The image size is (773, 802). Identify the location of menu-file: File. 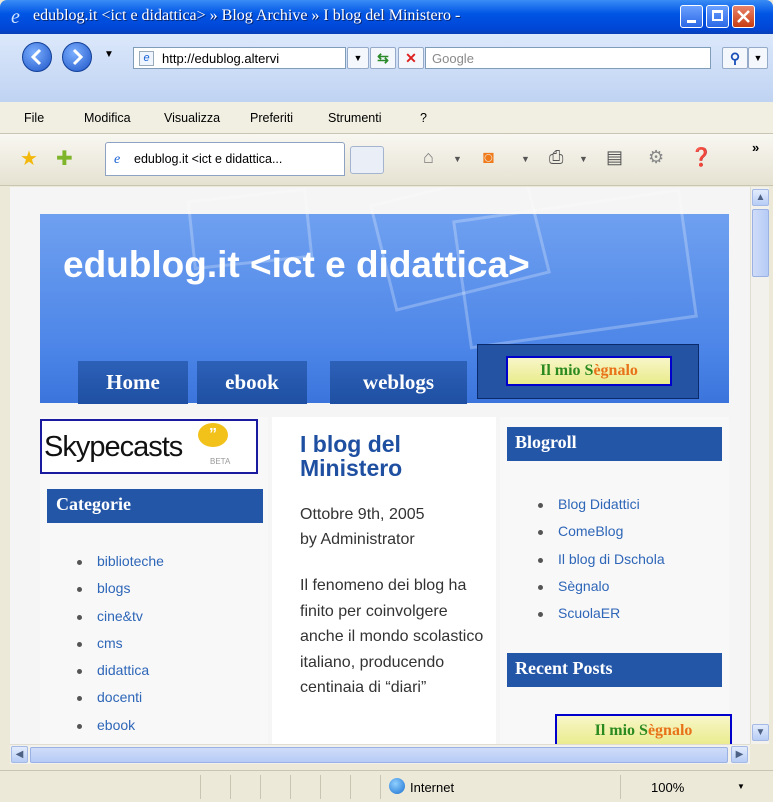
(34, 118).